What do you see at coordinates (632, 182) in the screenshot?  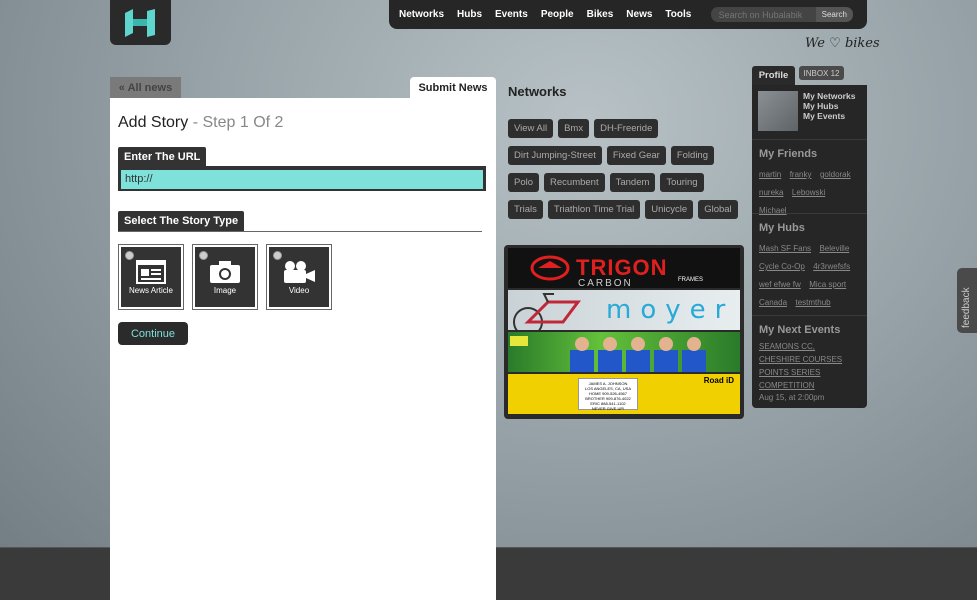 I see `network-tag: Tandem` at bounding box center [632, 182].